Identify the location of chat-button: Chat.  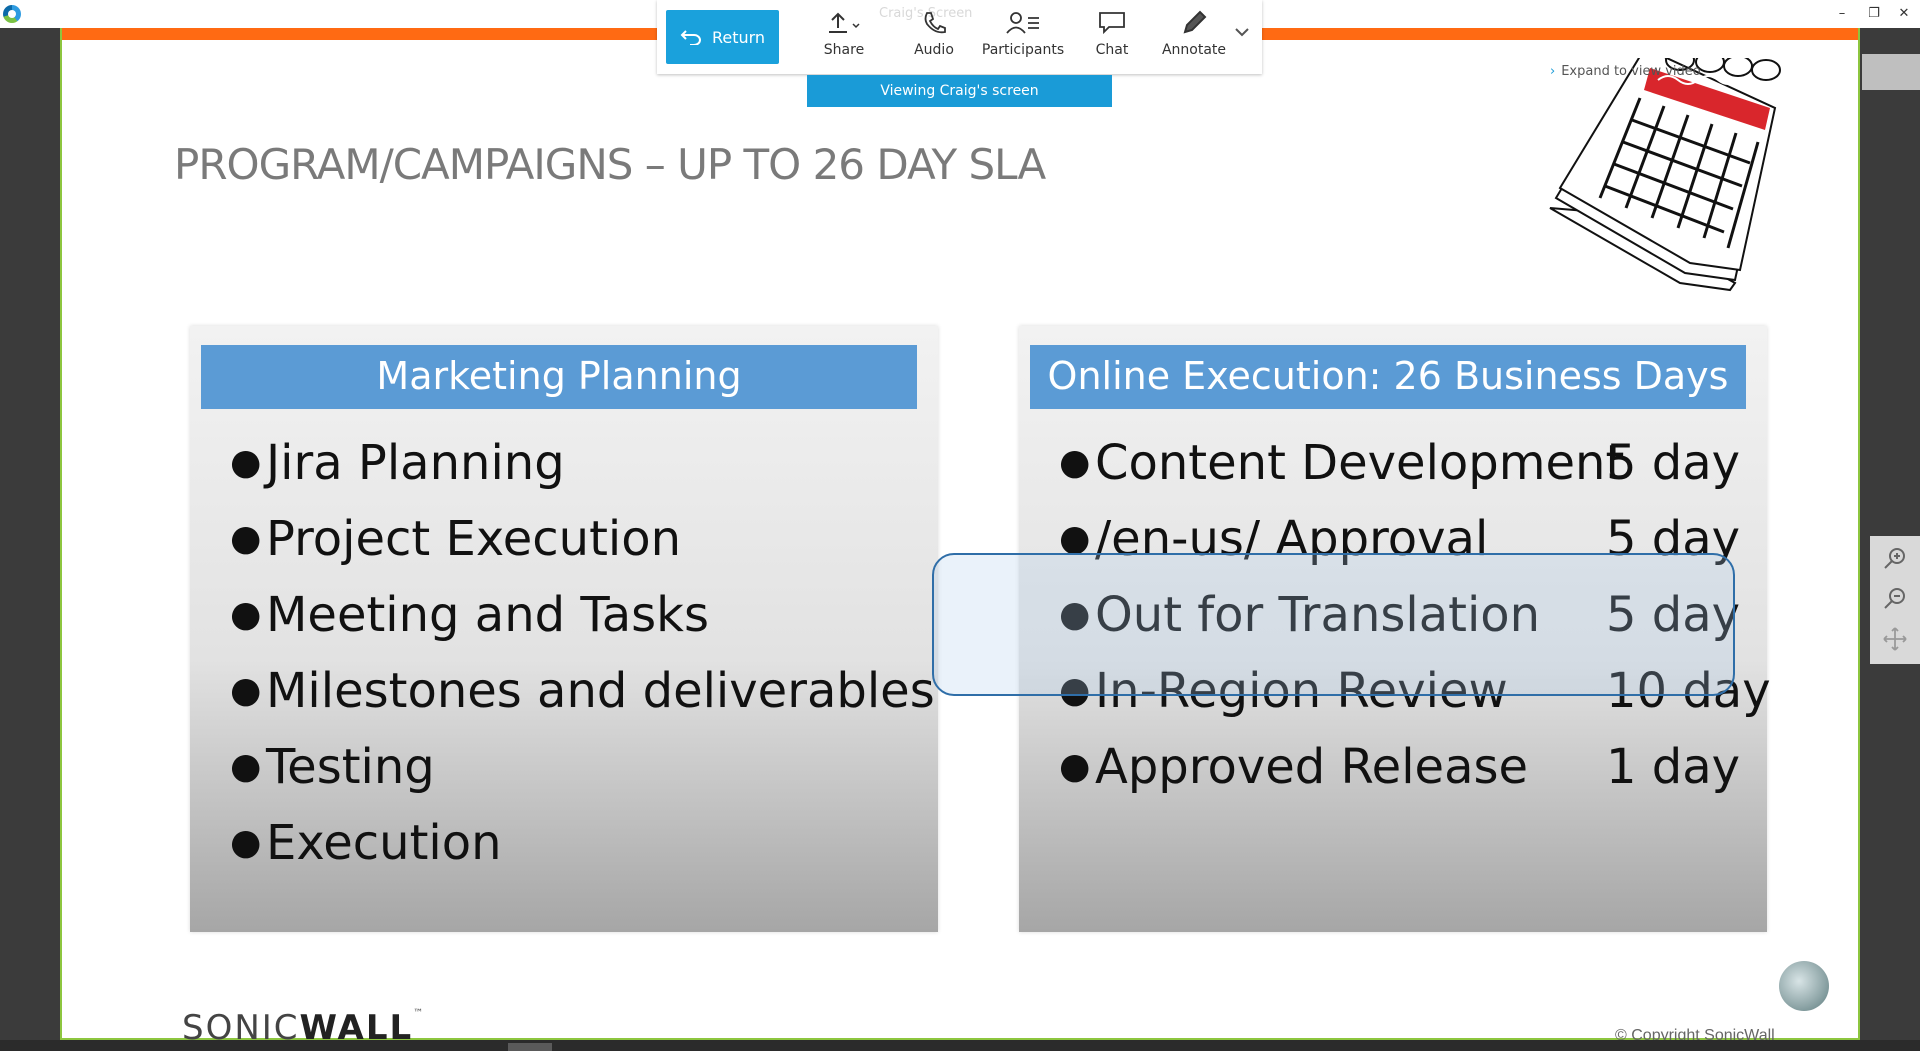
(1112, 39).